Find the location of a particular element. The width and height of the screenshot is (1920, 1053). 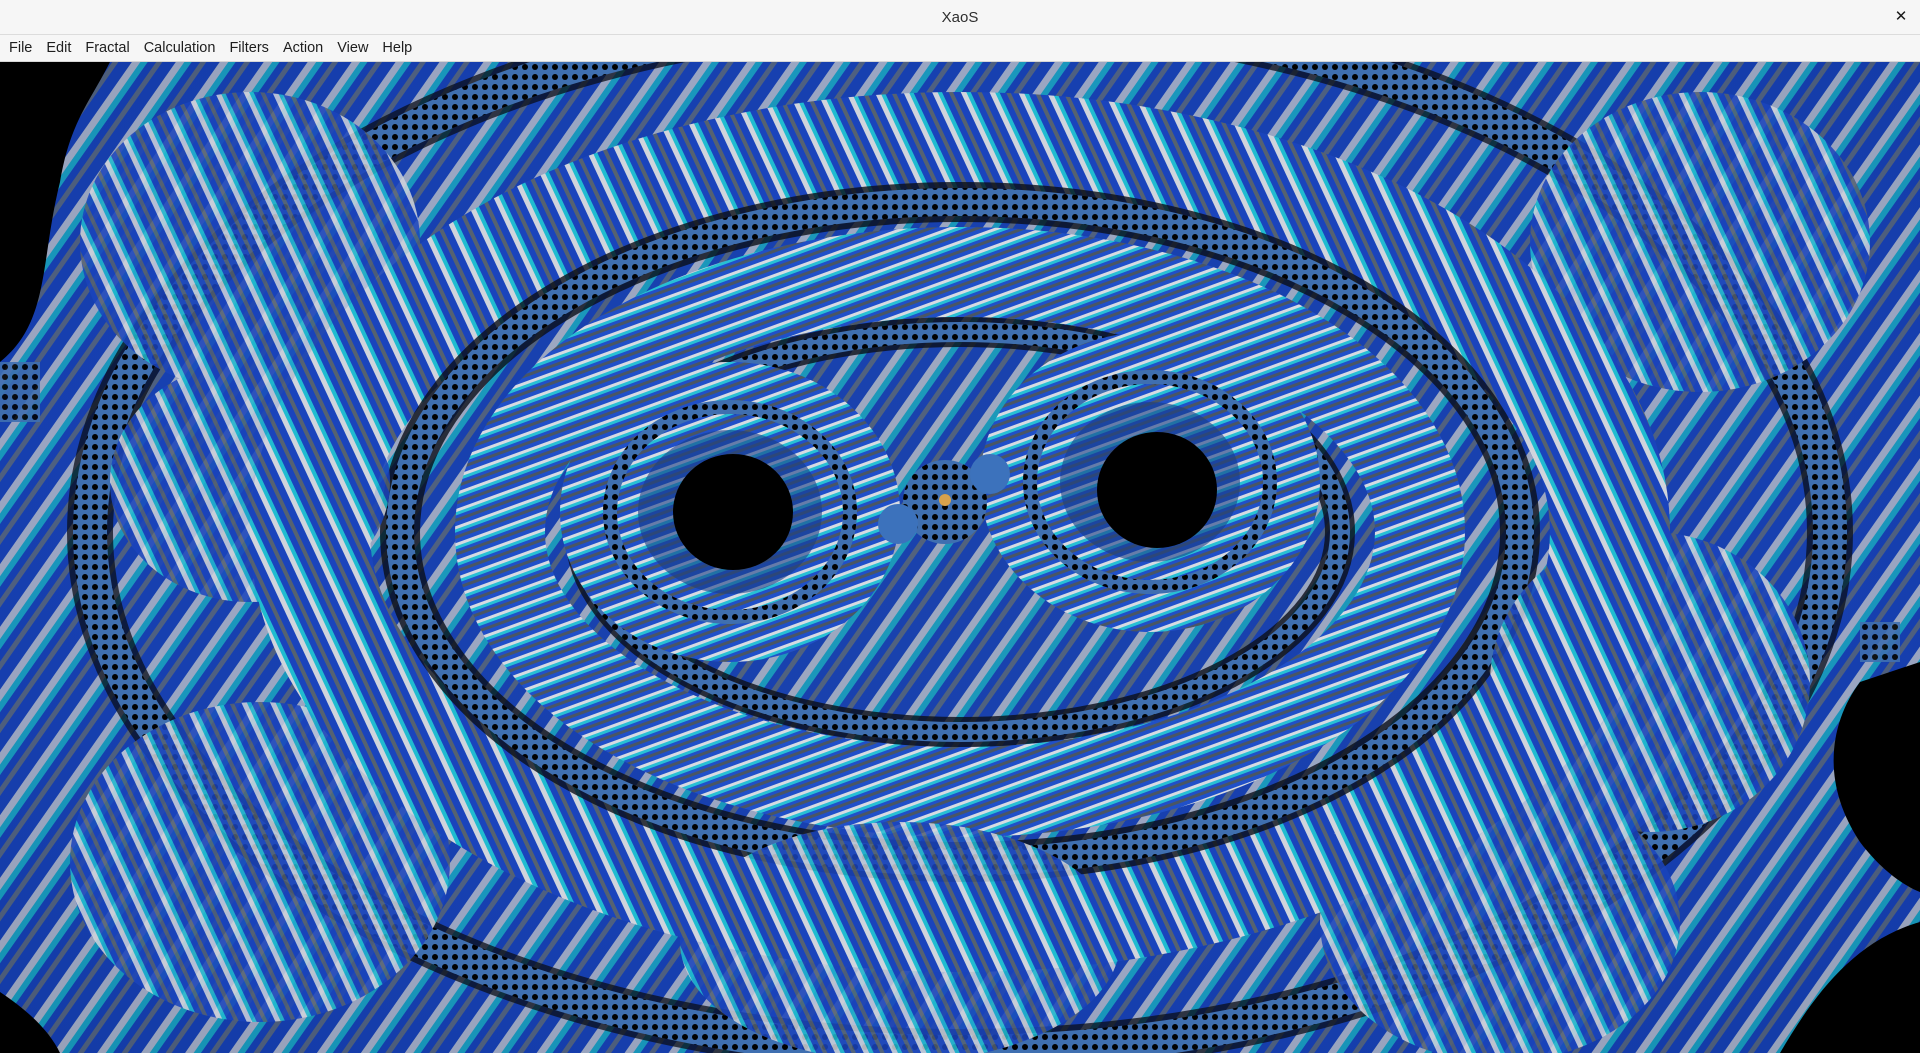

menu-view: View is located at coordinates (352, 48).